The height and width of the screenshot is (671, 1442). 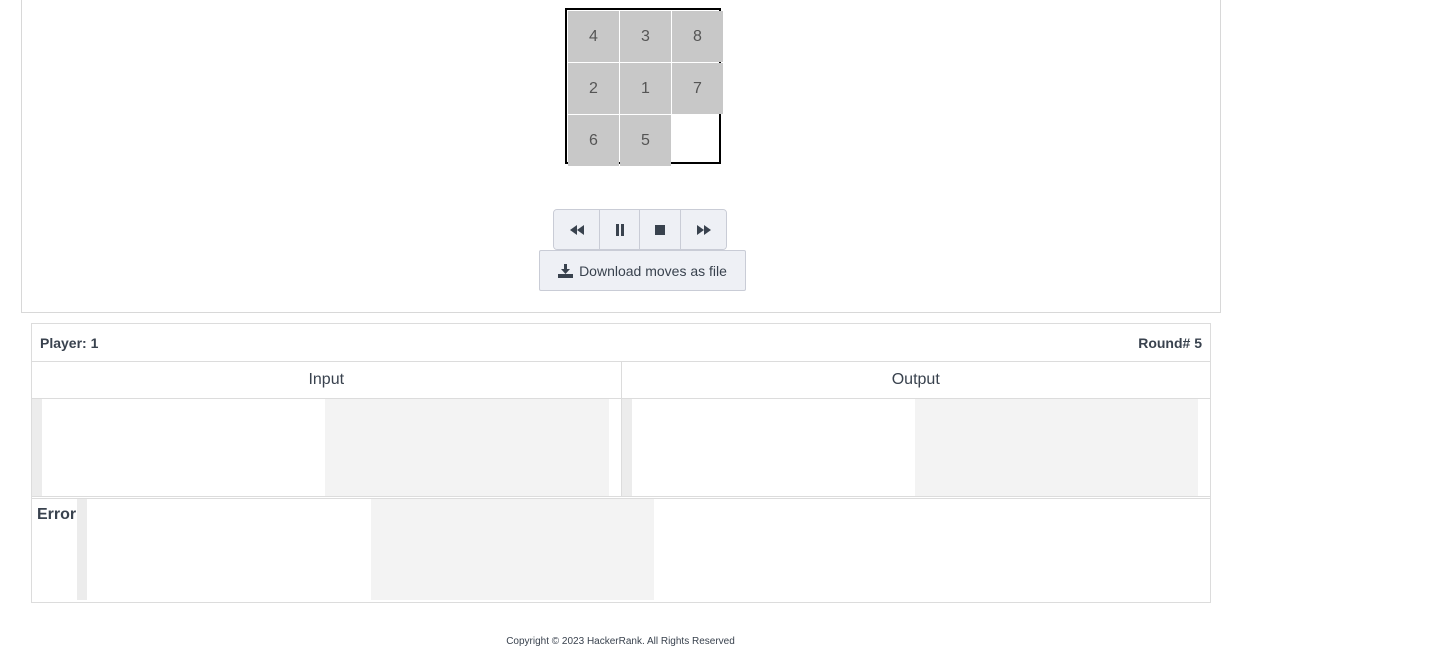 What do you see at coordinates (697, 88) in the screenshot?
I see `tile-6: 7` at bounding box center [697, 88].